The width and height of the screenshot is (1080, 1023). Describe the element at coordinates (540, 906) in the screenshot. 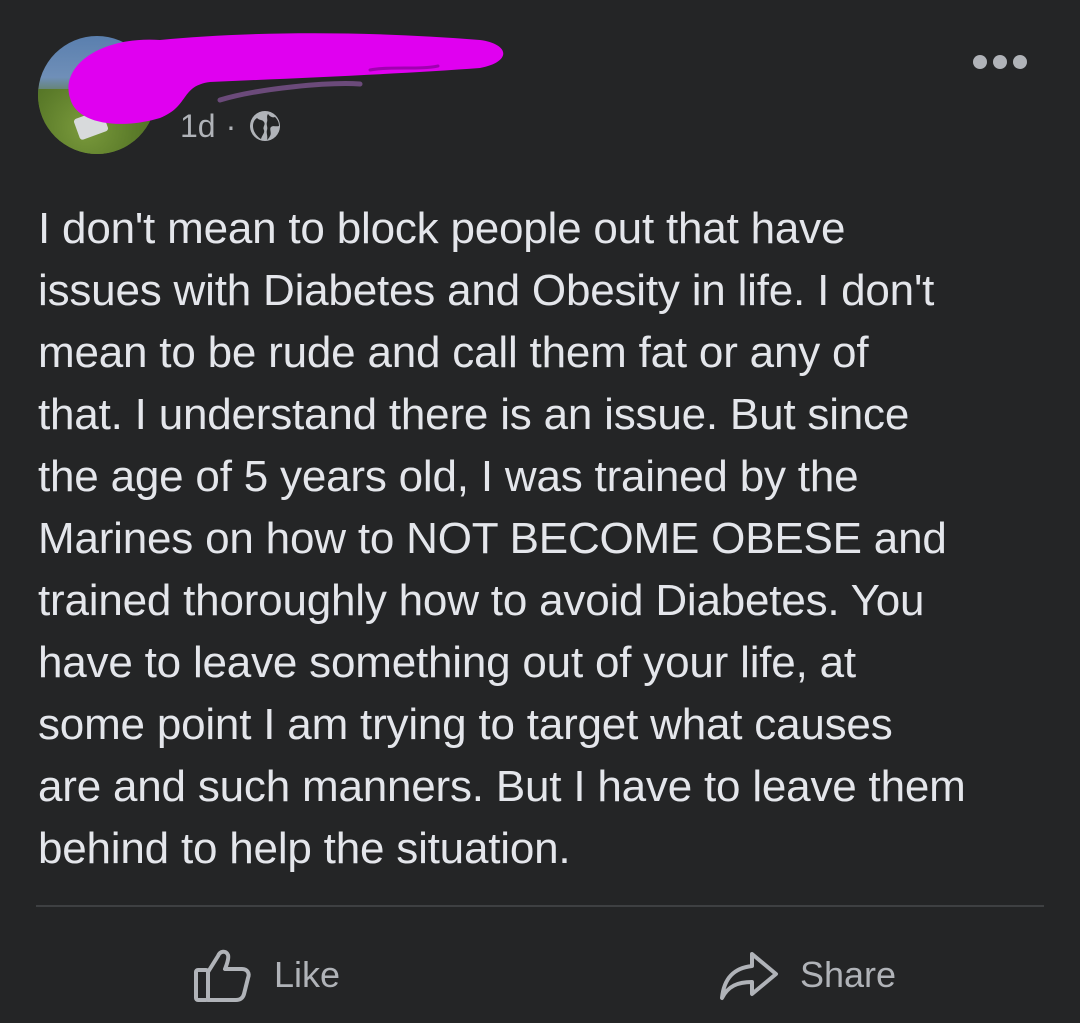

I see `actions-divider` at that location.